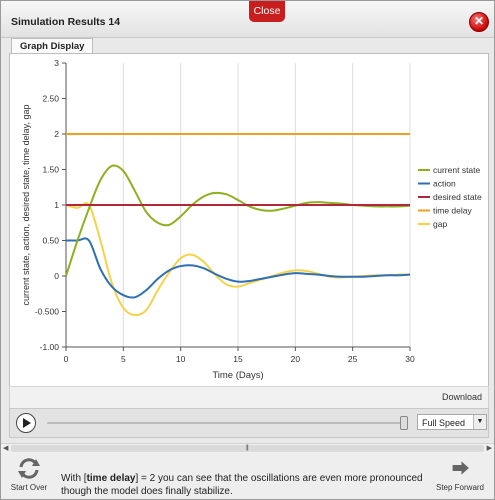 The image size is (495, 500). What do you see at coordinates (404, 423) in the screenshot?
I see `speed-slider-thumb` at bounding box center [404, 423].